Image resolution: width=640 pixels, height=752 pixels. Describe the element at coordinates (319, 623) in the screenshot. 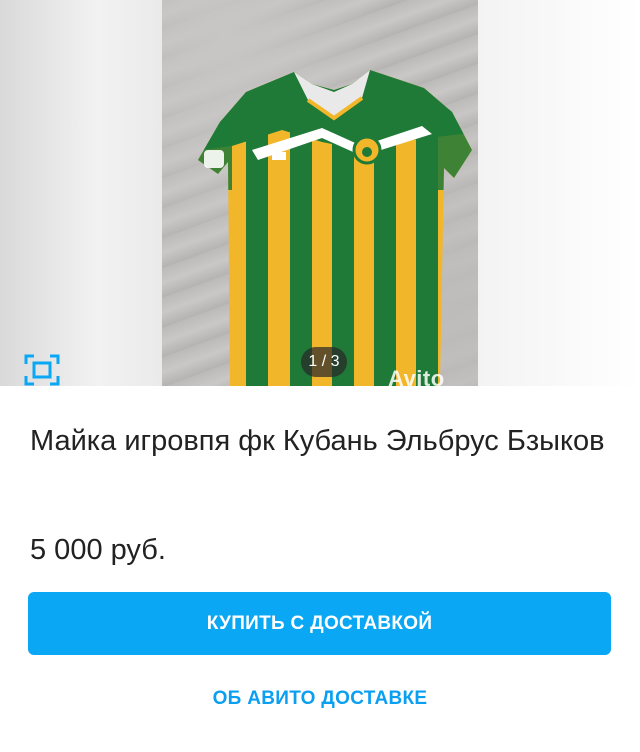

I see `buy-with-delivery-button: КУПИТЬ С ДОСТАВКОЙ` at that location.